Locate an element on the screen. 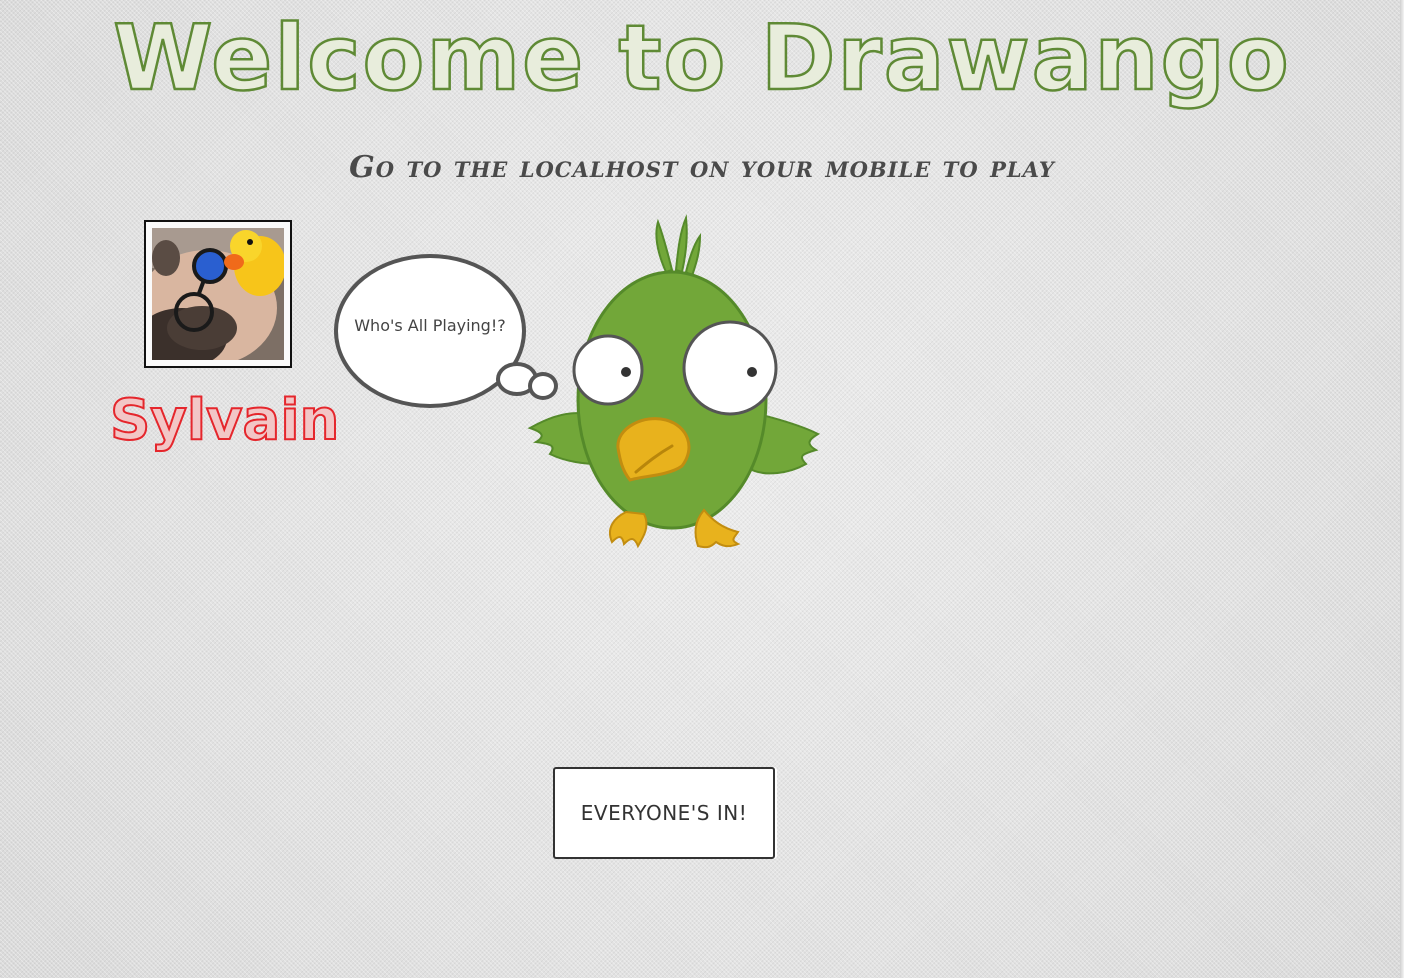  thought-bubble-text: Who's All Playing!? is located at coordinates (430, 325).